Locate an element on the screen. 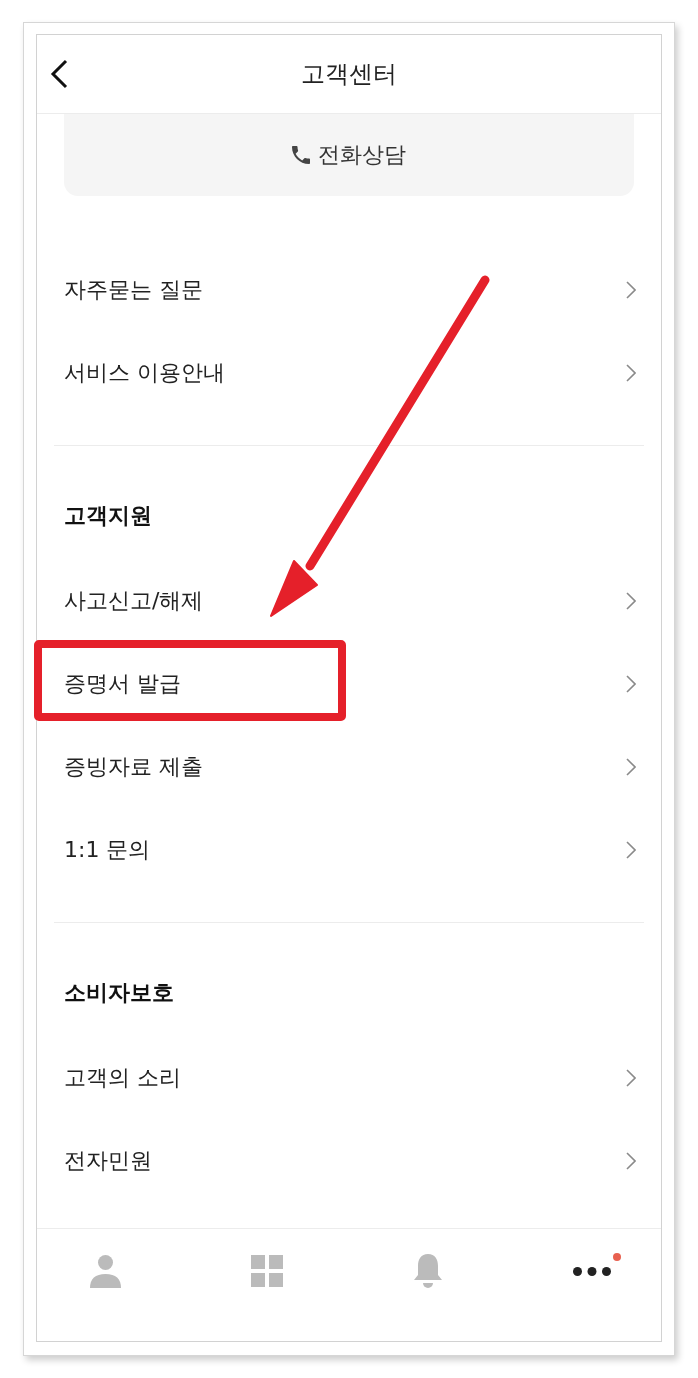 The image size is (698, 1378). section-heading: 고객지원 is located at coordinates (108, 516).